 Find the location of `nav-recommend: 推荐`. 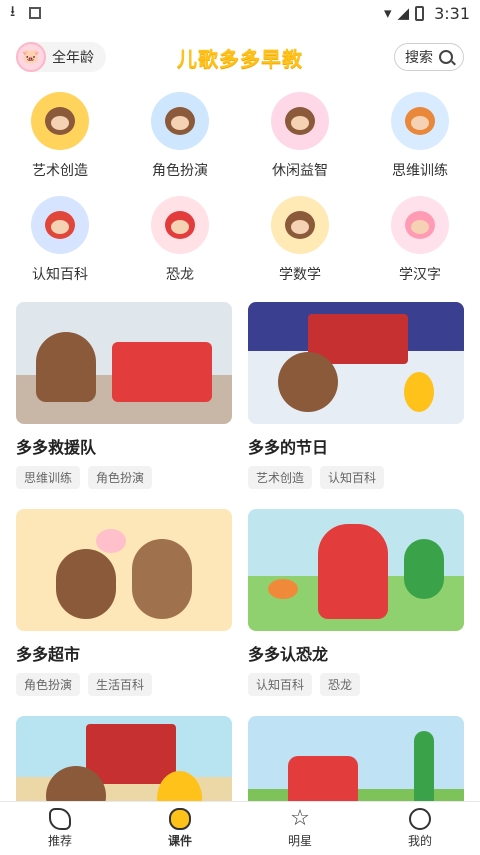

nav-recommend: 推荐 is located at coordinates (60, 828).